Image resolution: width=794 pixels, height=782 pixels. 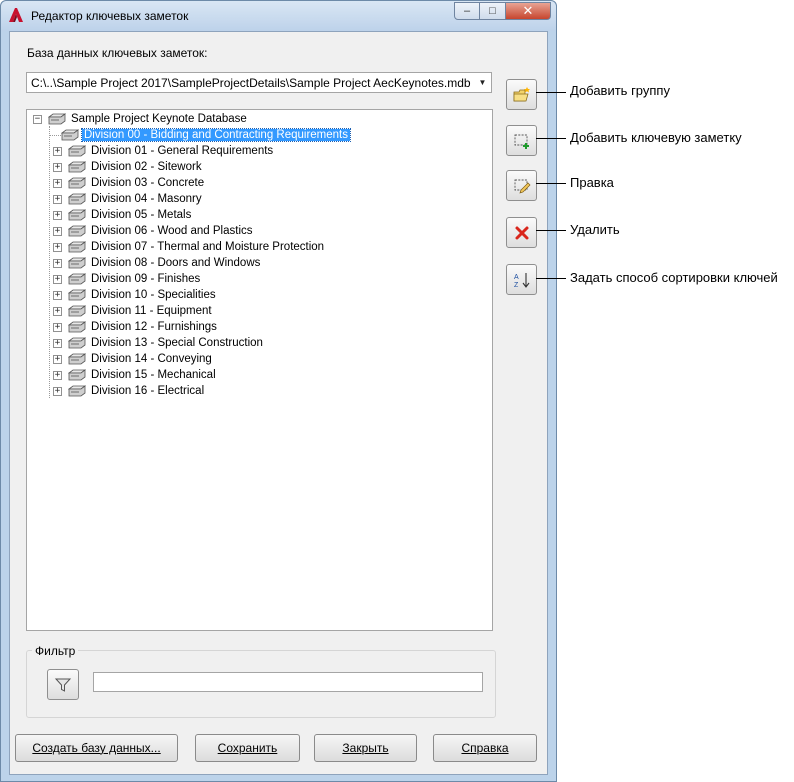 I want to click on tree-item: + Division 08 - Doors and Windows, so click(x=157, y=263).